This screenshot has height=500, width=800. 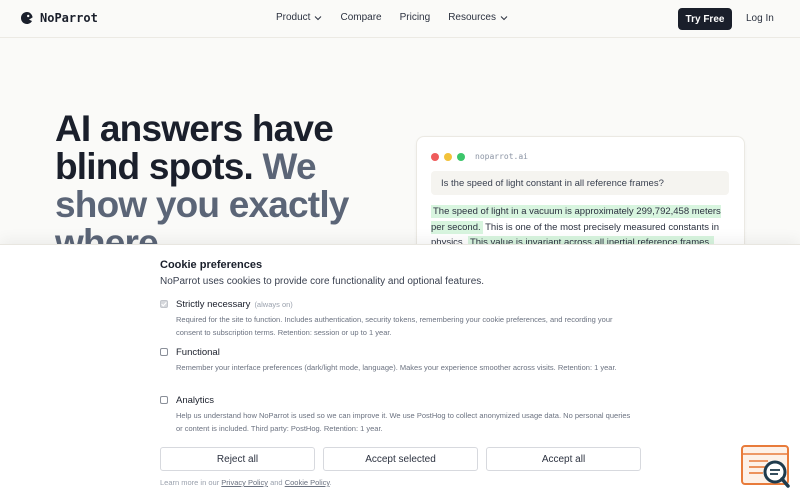 I want to click on footer-and: and, so click(x=276, y=482).